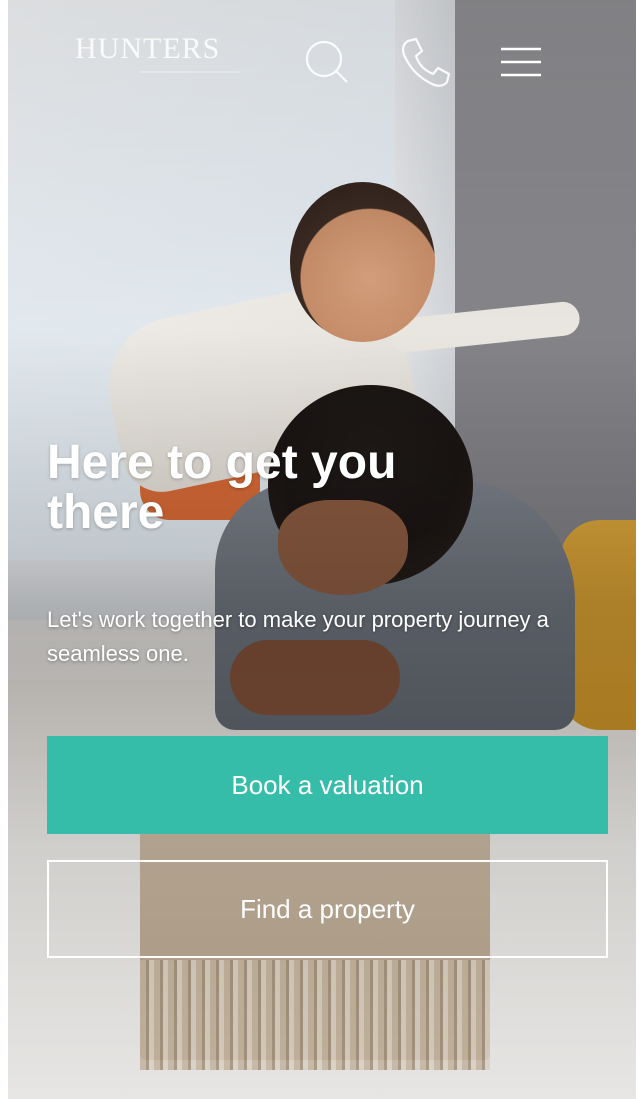 The height and width of the screenshot is (1099, 639). I want to click on phone-icon, so click(426, 62).